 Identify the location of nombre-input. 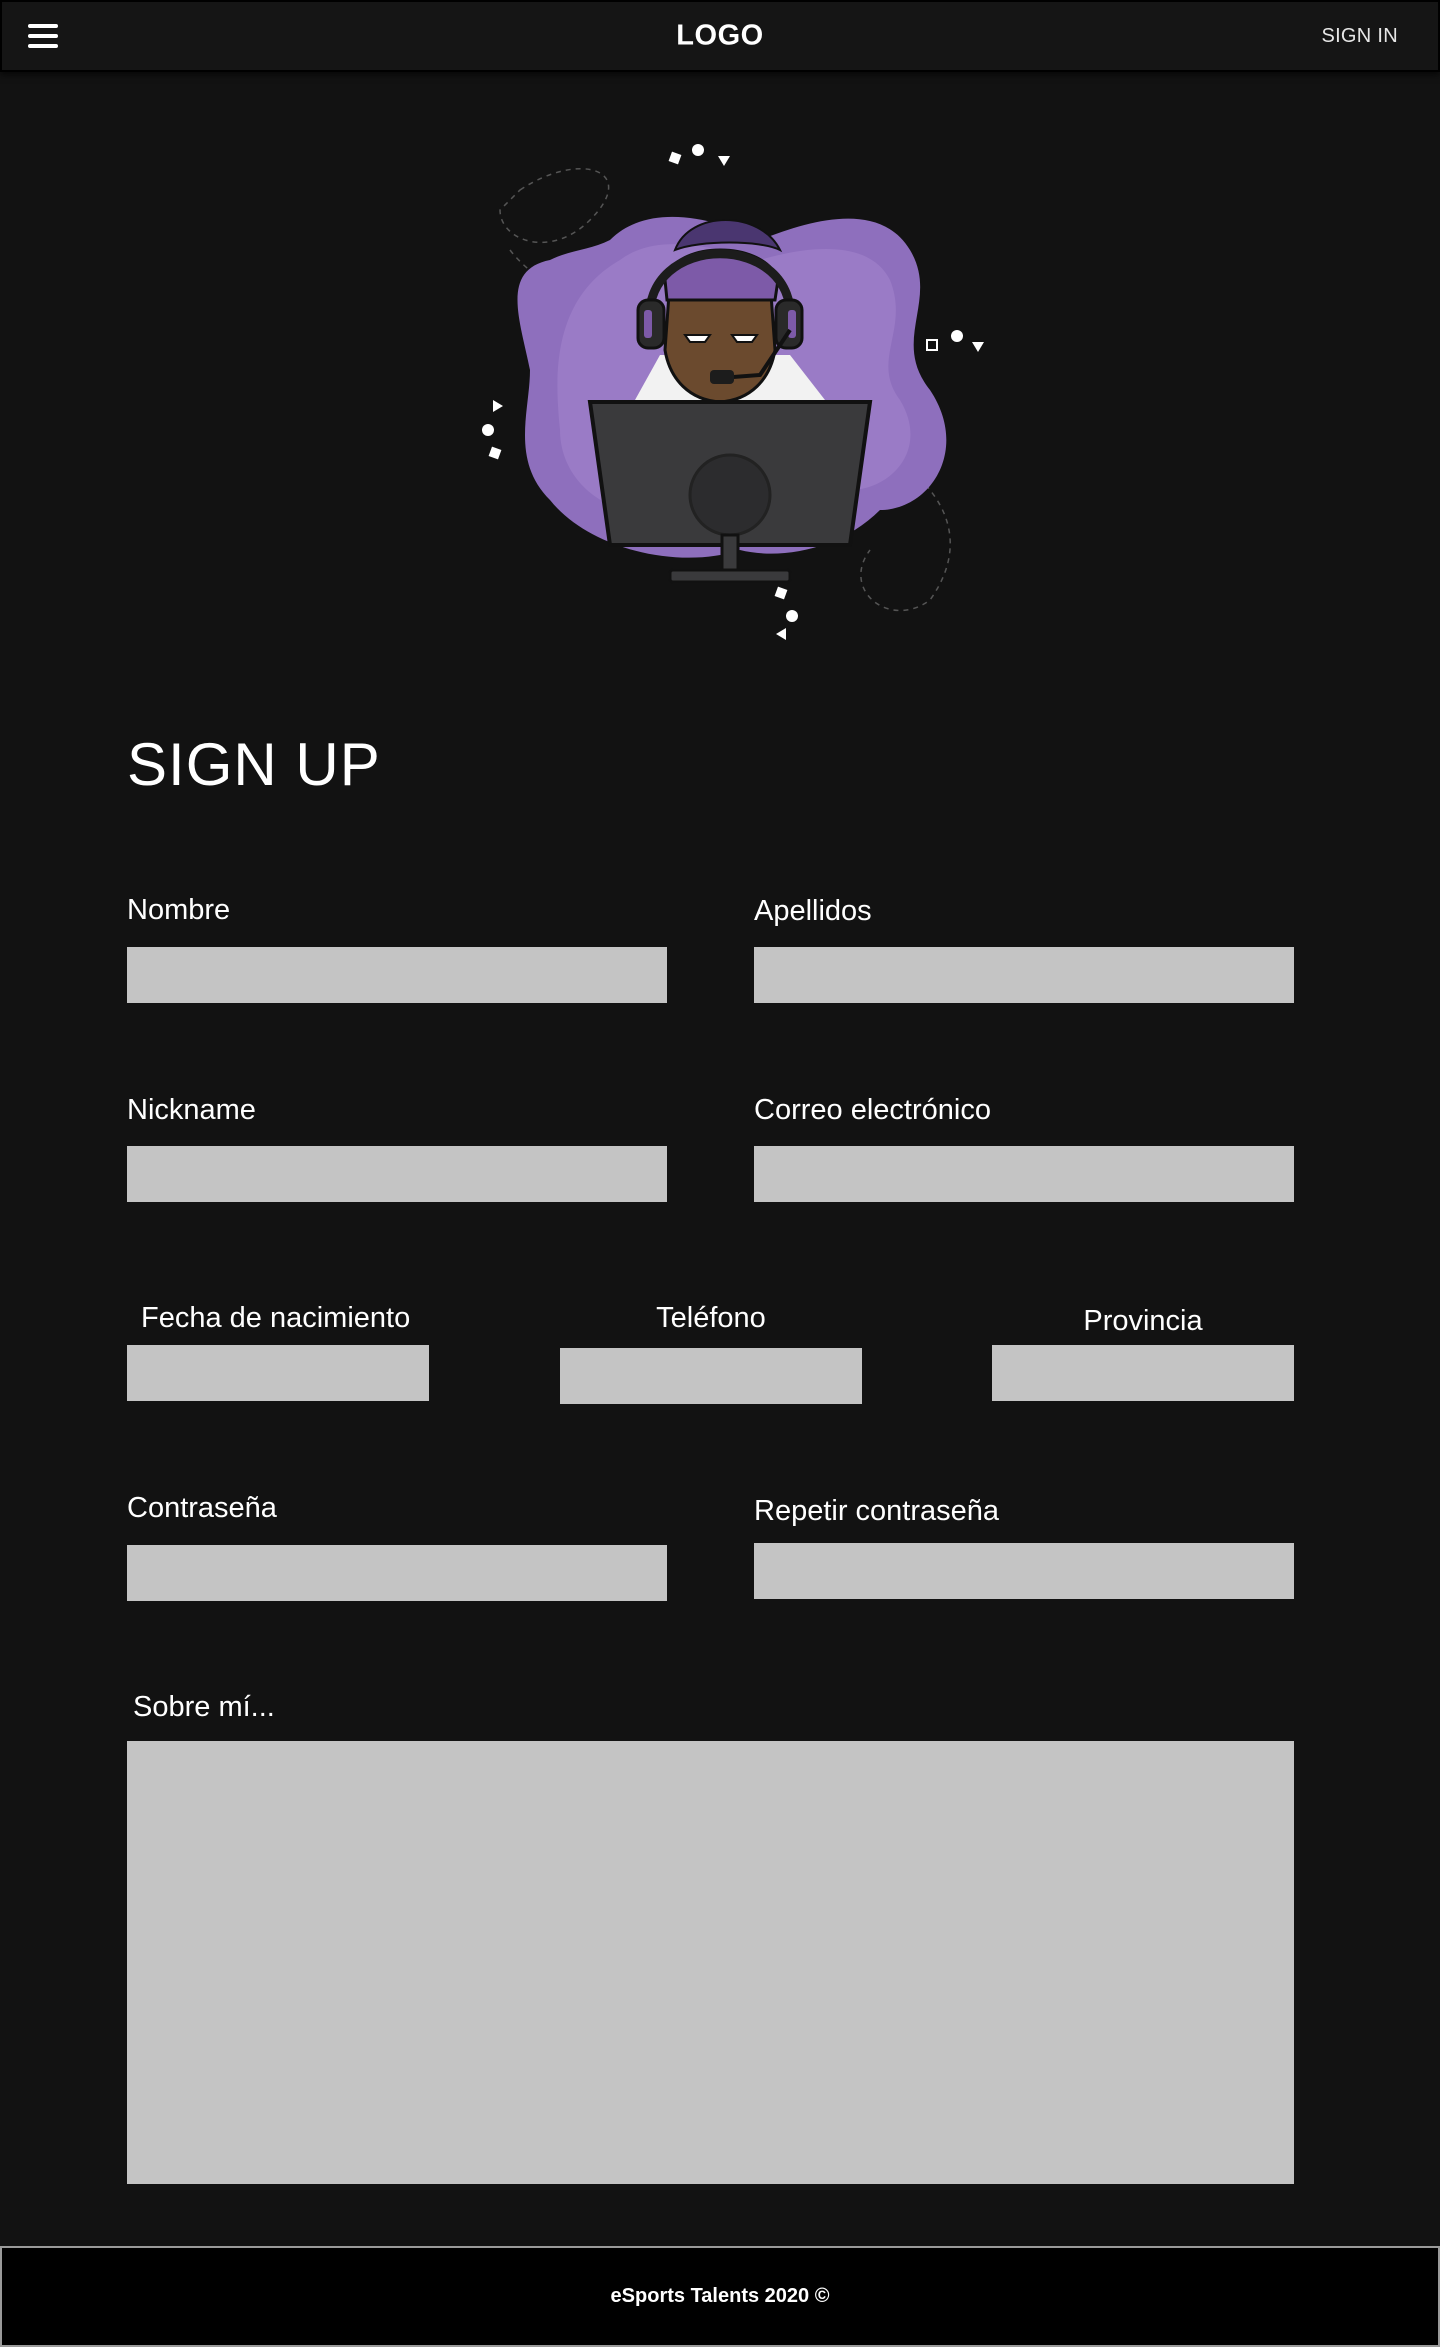
(397, 975).